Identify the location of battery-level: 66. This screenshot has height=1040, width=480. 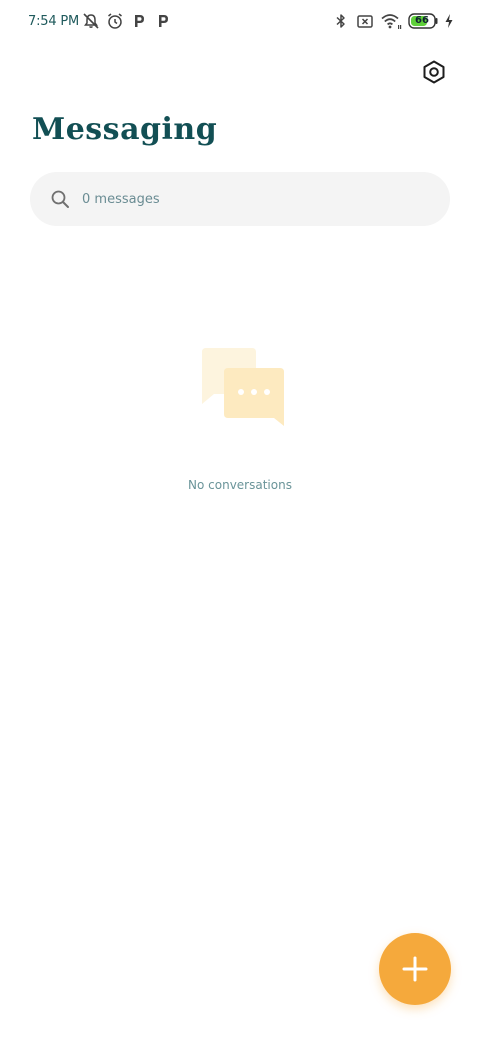
(422, 20).